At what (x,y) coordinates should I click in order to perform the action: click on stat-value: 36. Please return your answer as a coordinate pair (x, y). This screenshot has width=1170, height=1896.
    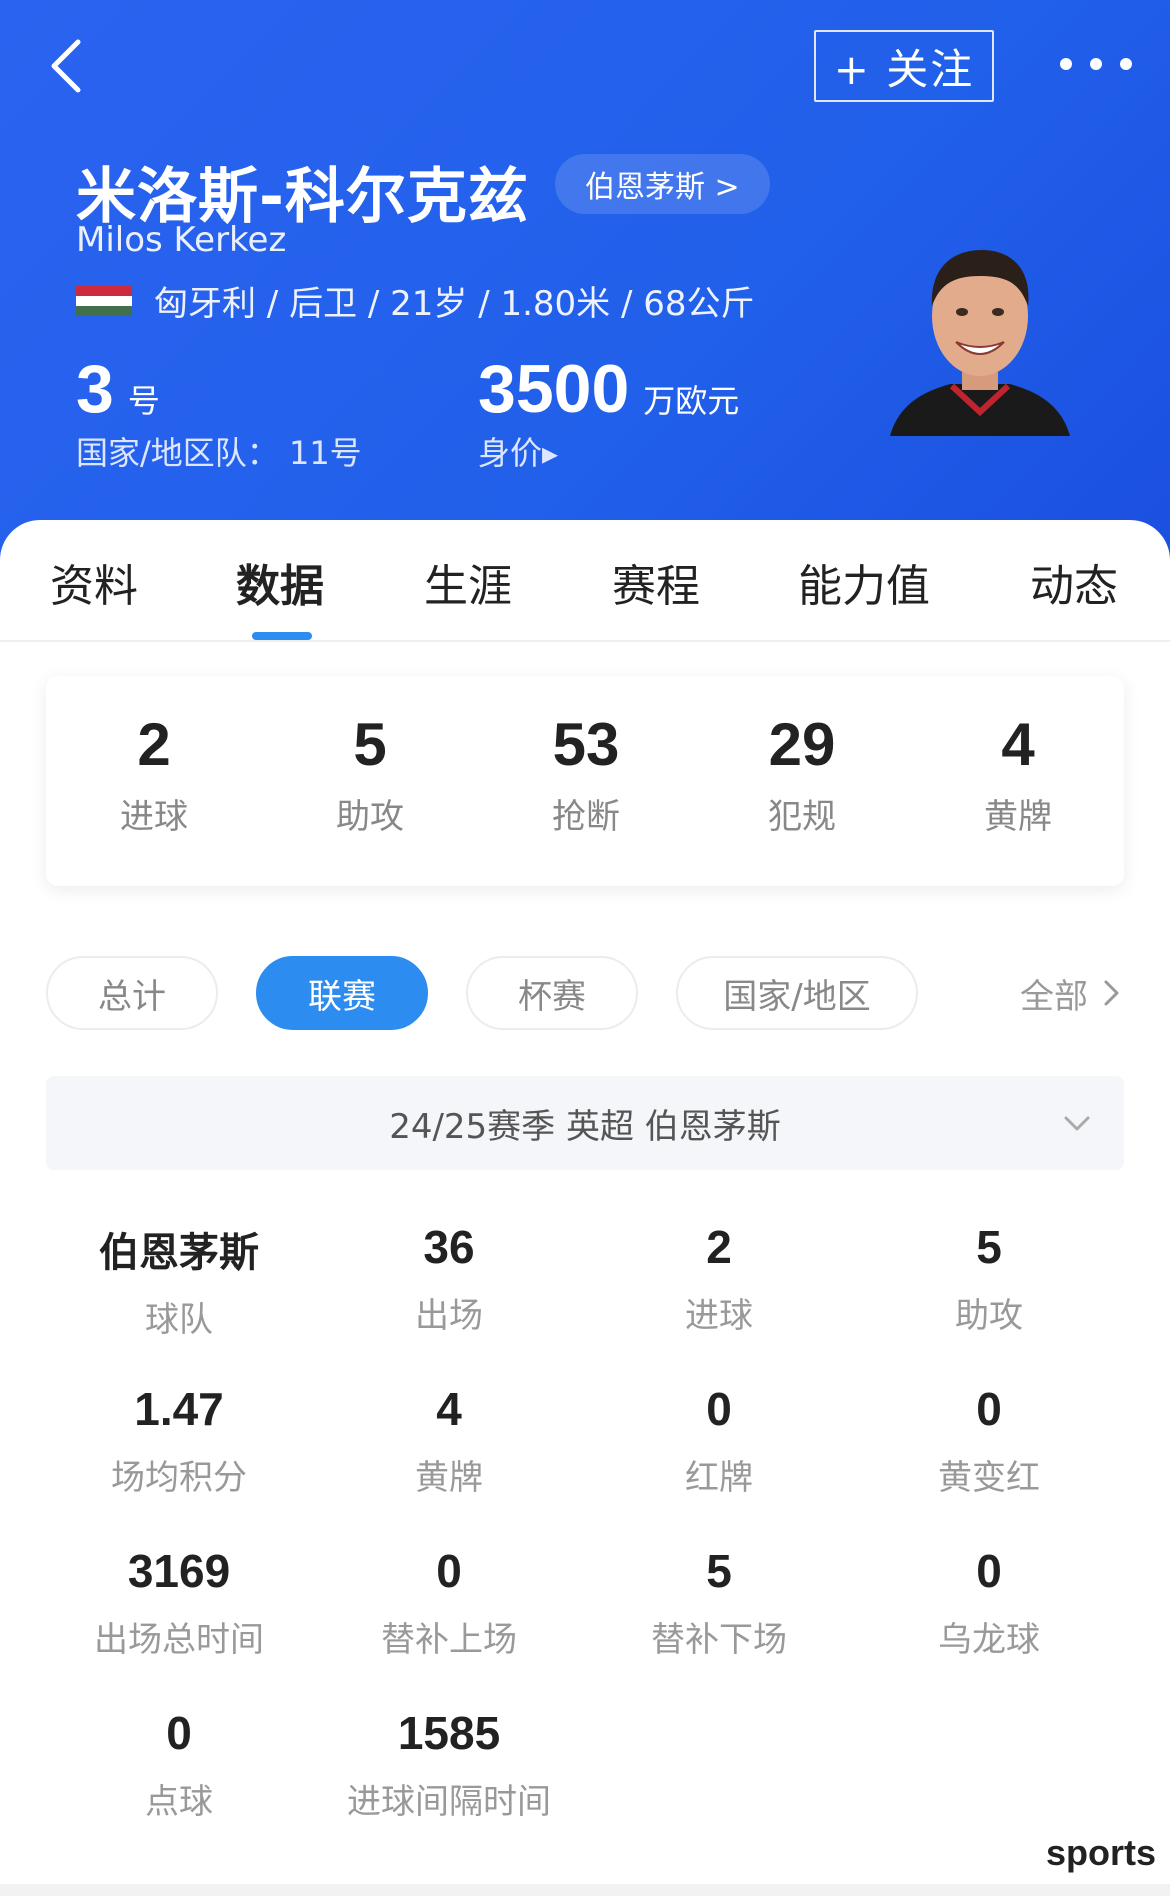
    Looking at the image, I should click on (449, 1247).